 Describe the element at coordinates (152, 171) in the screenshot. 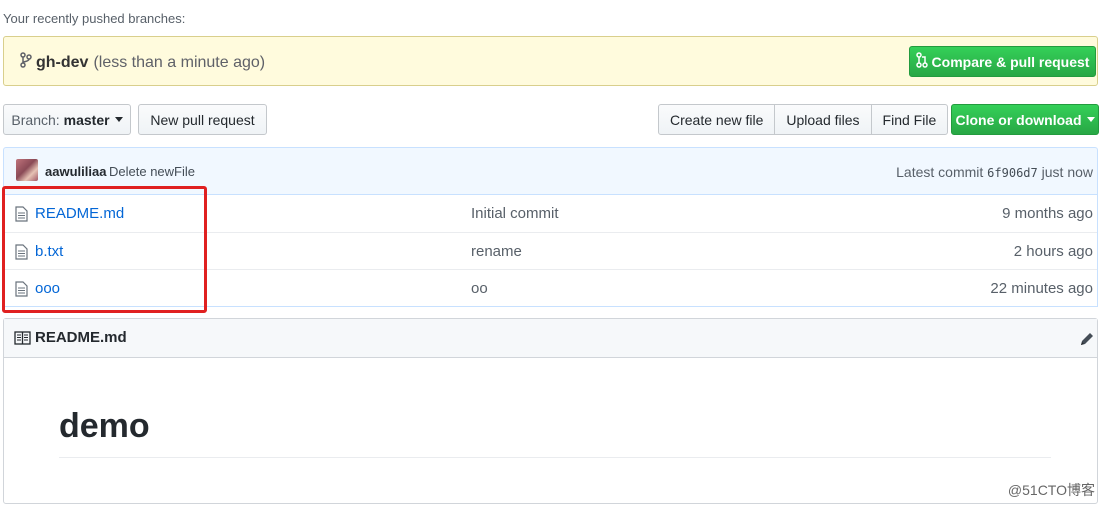

I see `commit-message: Delete newFile` at that location.